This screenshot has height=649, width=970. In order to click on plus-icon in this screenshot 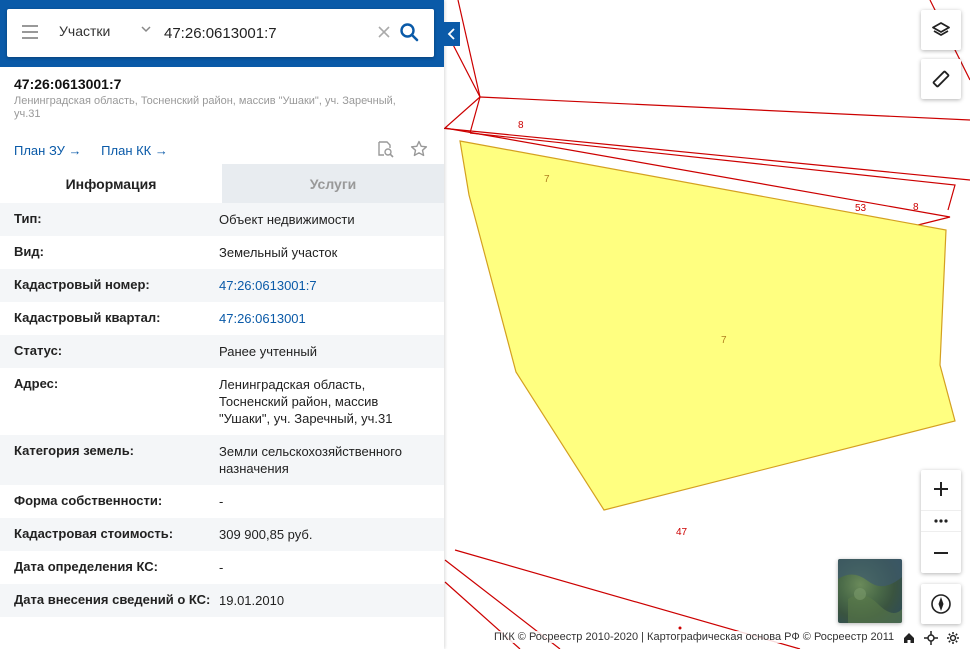, I will do `click(941, 489)`.